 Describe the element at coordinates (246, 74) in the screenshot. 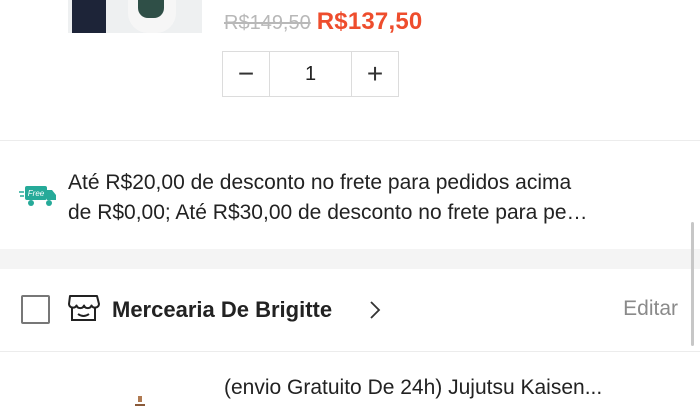

I see `decrement-button: −` at that location.